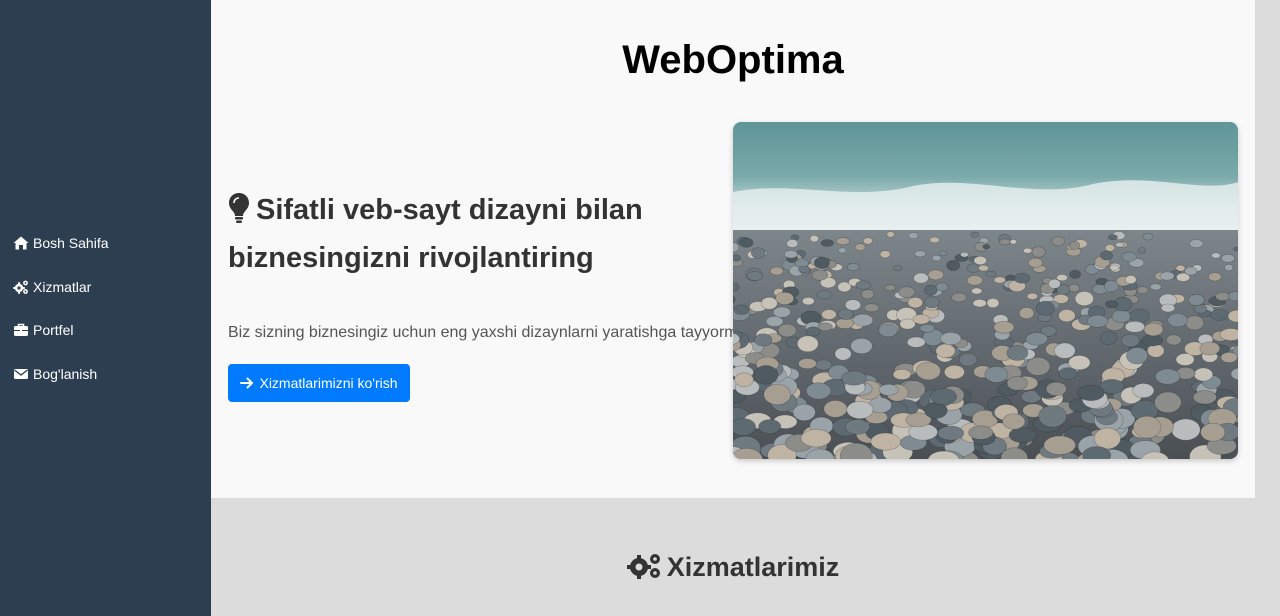  I want to click on scrollbar-gutter, so click(1267, 308).